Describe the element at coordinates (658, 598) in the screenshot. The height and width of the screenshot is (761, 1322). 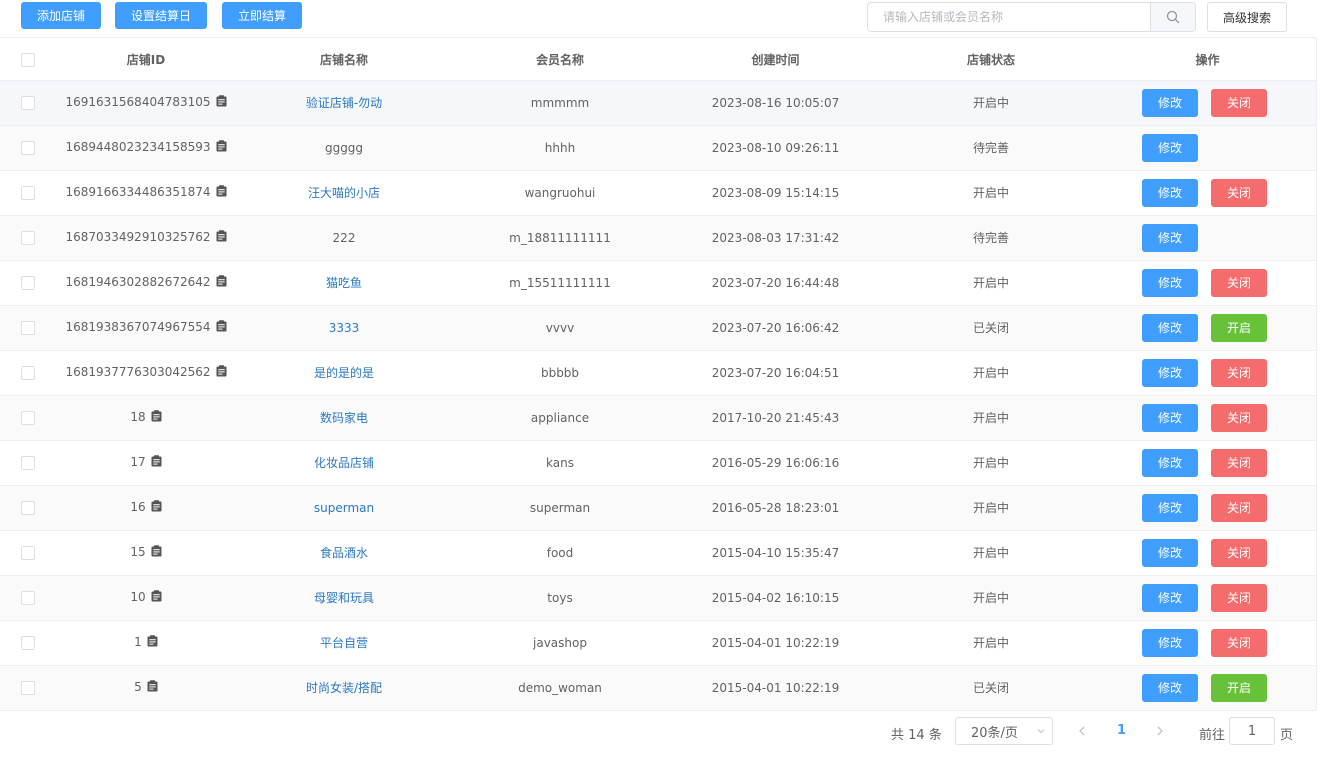
I see `table-row: 10 母婴和玩具 toys 2015-04-02 16:10:15 开启中 修改 关闭` at that location.